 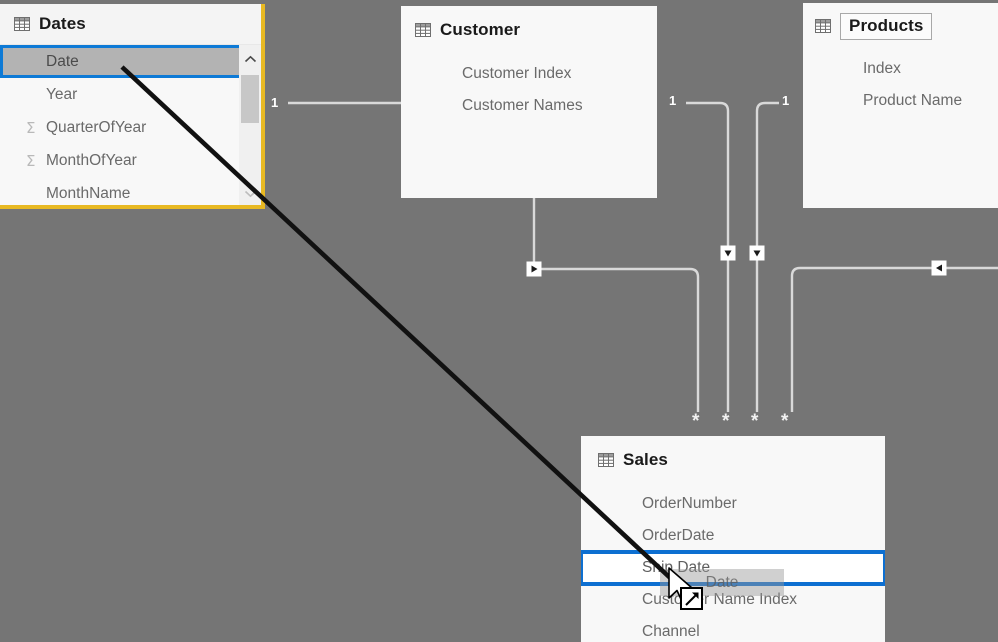 What do you see at coordinates (62, 61) in the screenshot?
I see `field-label: Date` at bounding box center [62, 61].